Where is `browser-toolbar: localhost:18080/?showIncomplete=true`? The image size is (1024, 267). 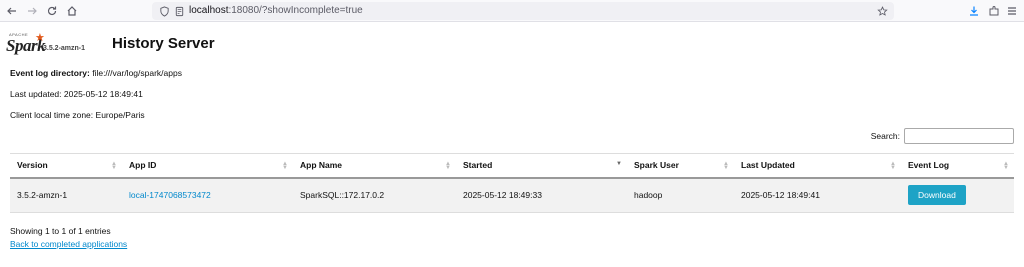
browser-toolbar: localhost:18080/?showIncomplete=true is located at coordinates (512, 11).